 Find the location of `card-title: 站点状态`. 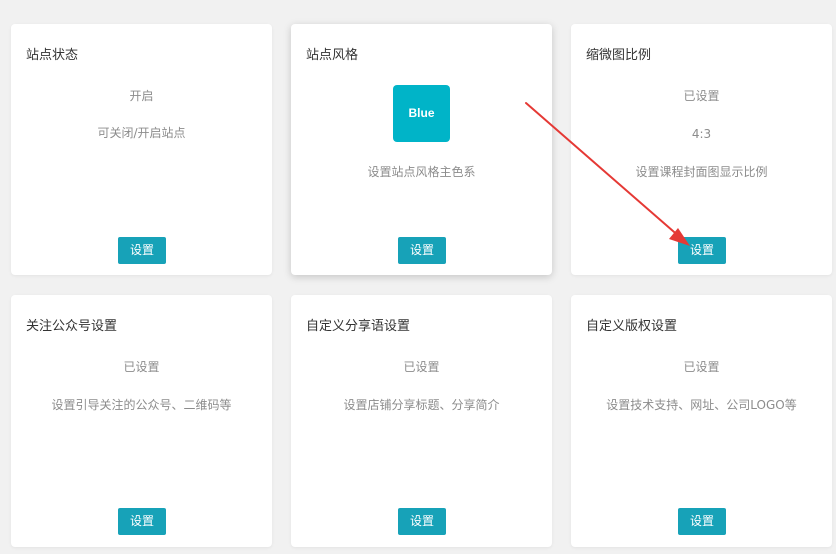

card-title: 站点状态 is located at coordinates (52, 55).